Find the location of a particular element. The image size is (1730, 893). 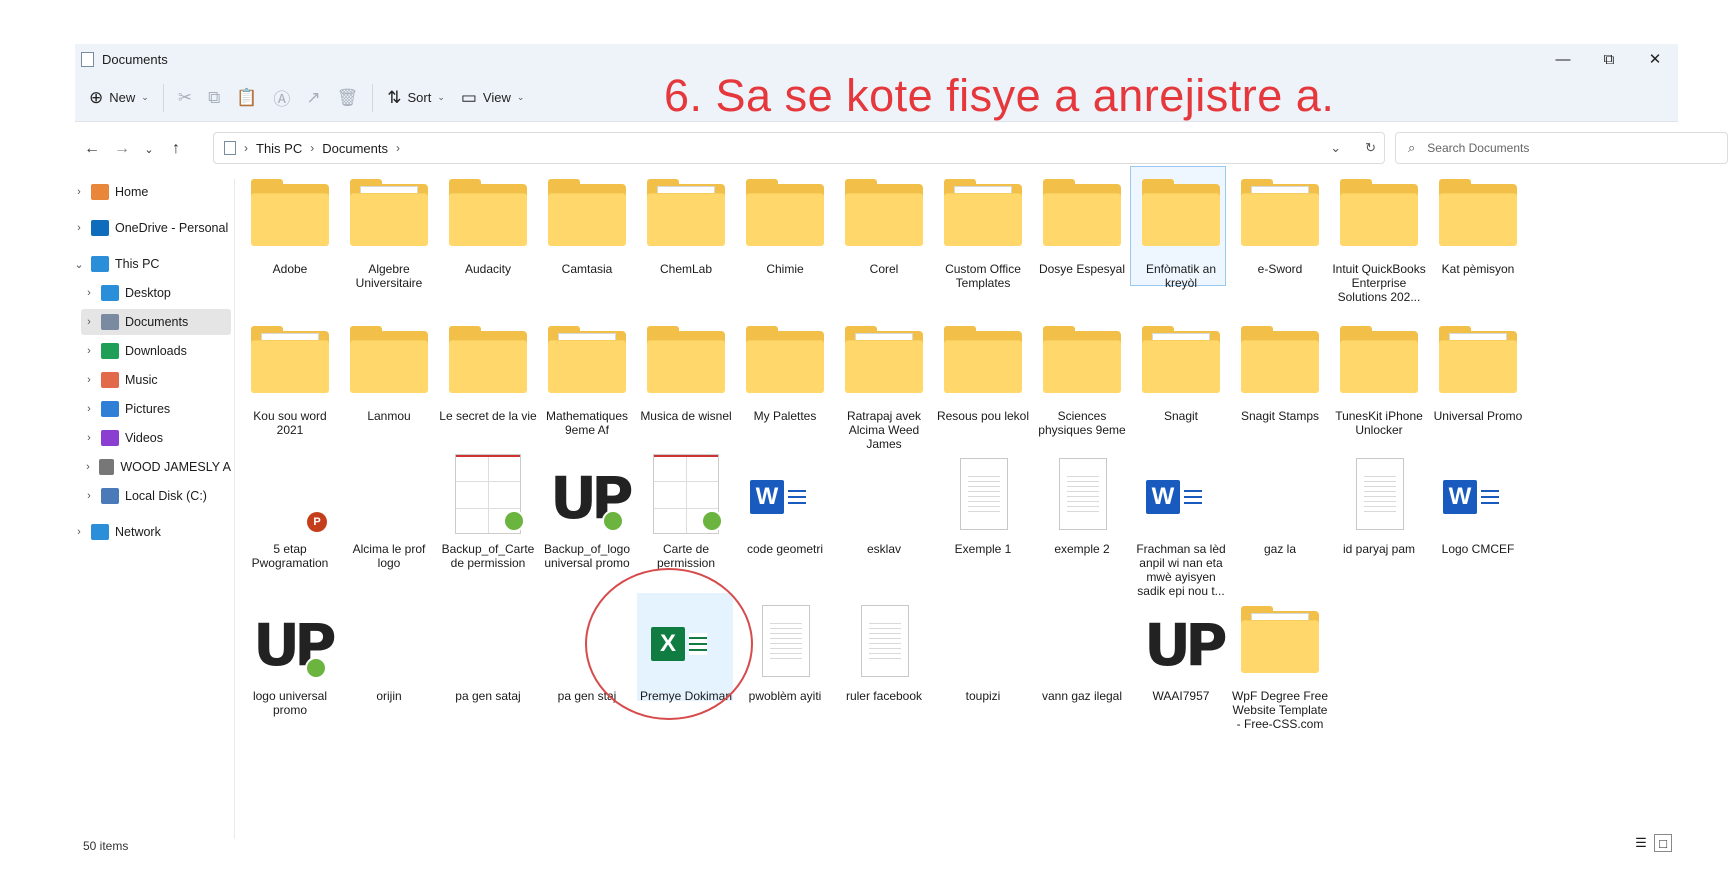

folder-item: Ratrapaj avek Alcima Weed James is located at coordinates (884, 386).